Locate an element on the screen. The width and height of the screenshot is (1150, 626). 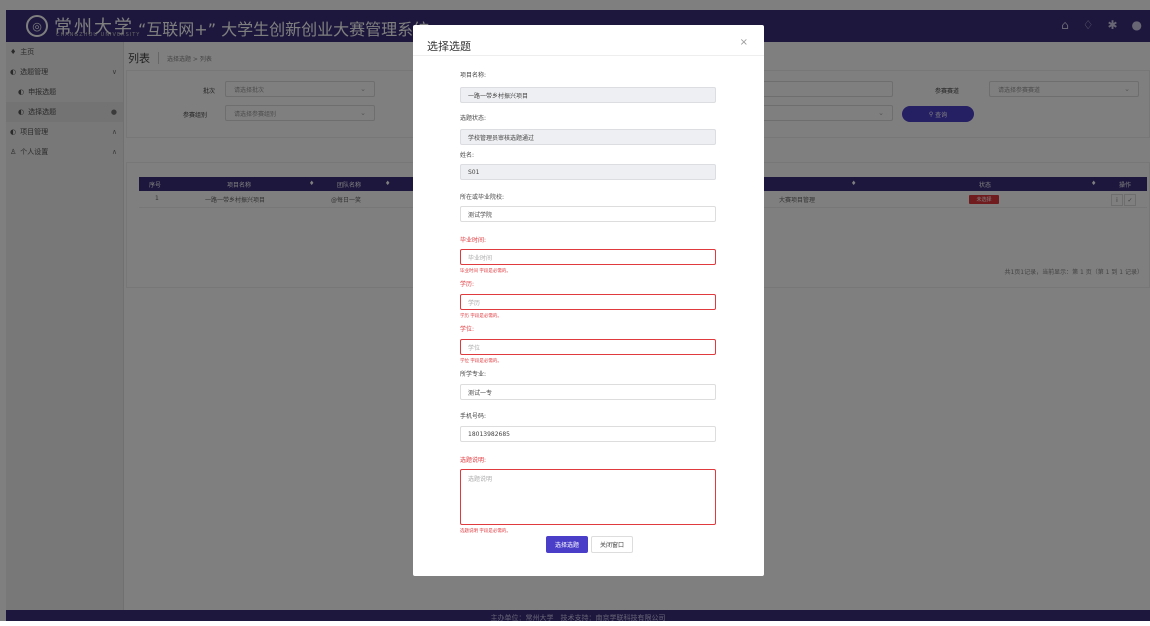
grad-time-error: 毕业时间 字段是必需的。 is located at coordinates (485, 271).